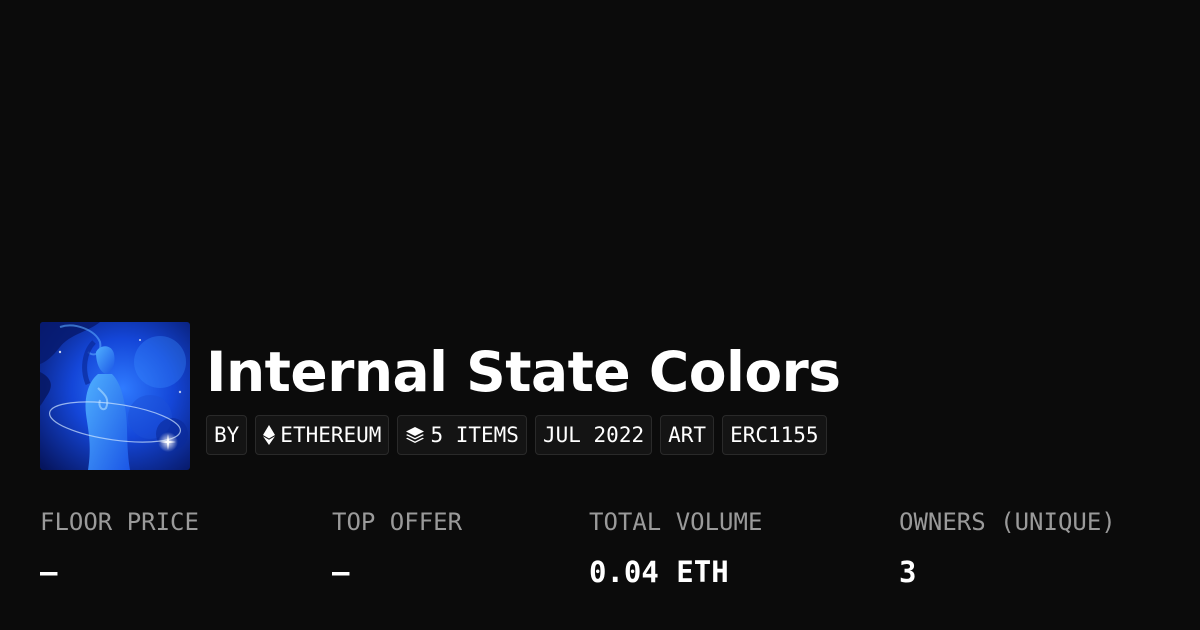  Describe the element at coordinates (1007, 522) in the screenshot. I see `stat-label: OWNERS (UNIQUE)` at that location.